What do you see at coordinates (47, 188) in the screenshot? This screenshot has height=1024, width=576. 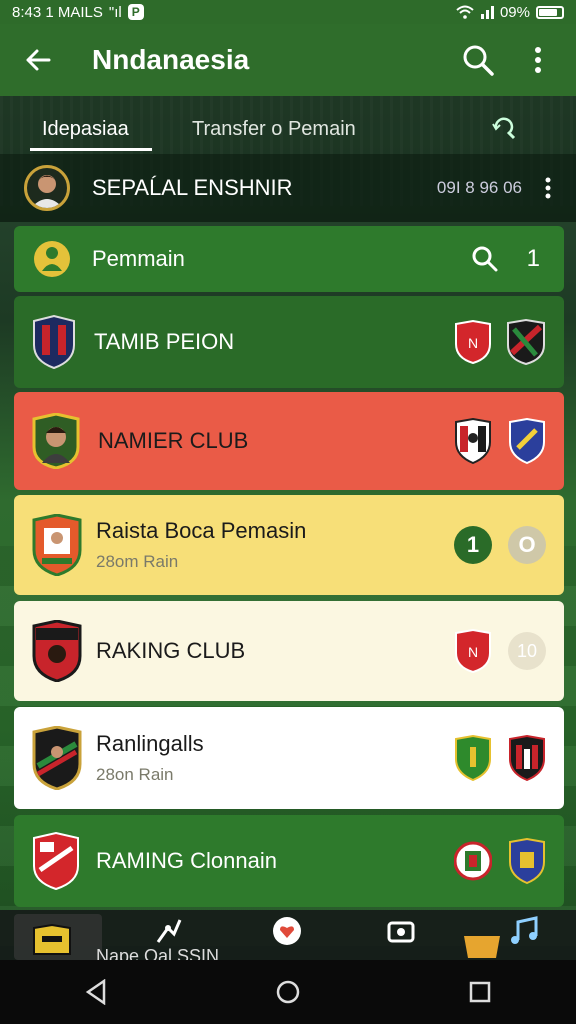 I see `player-avatar` at bounding box center [47, 188].